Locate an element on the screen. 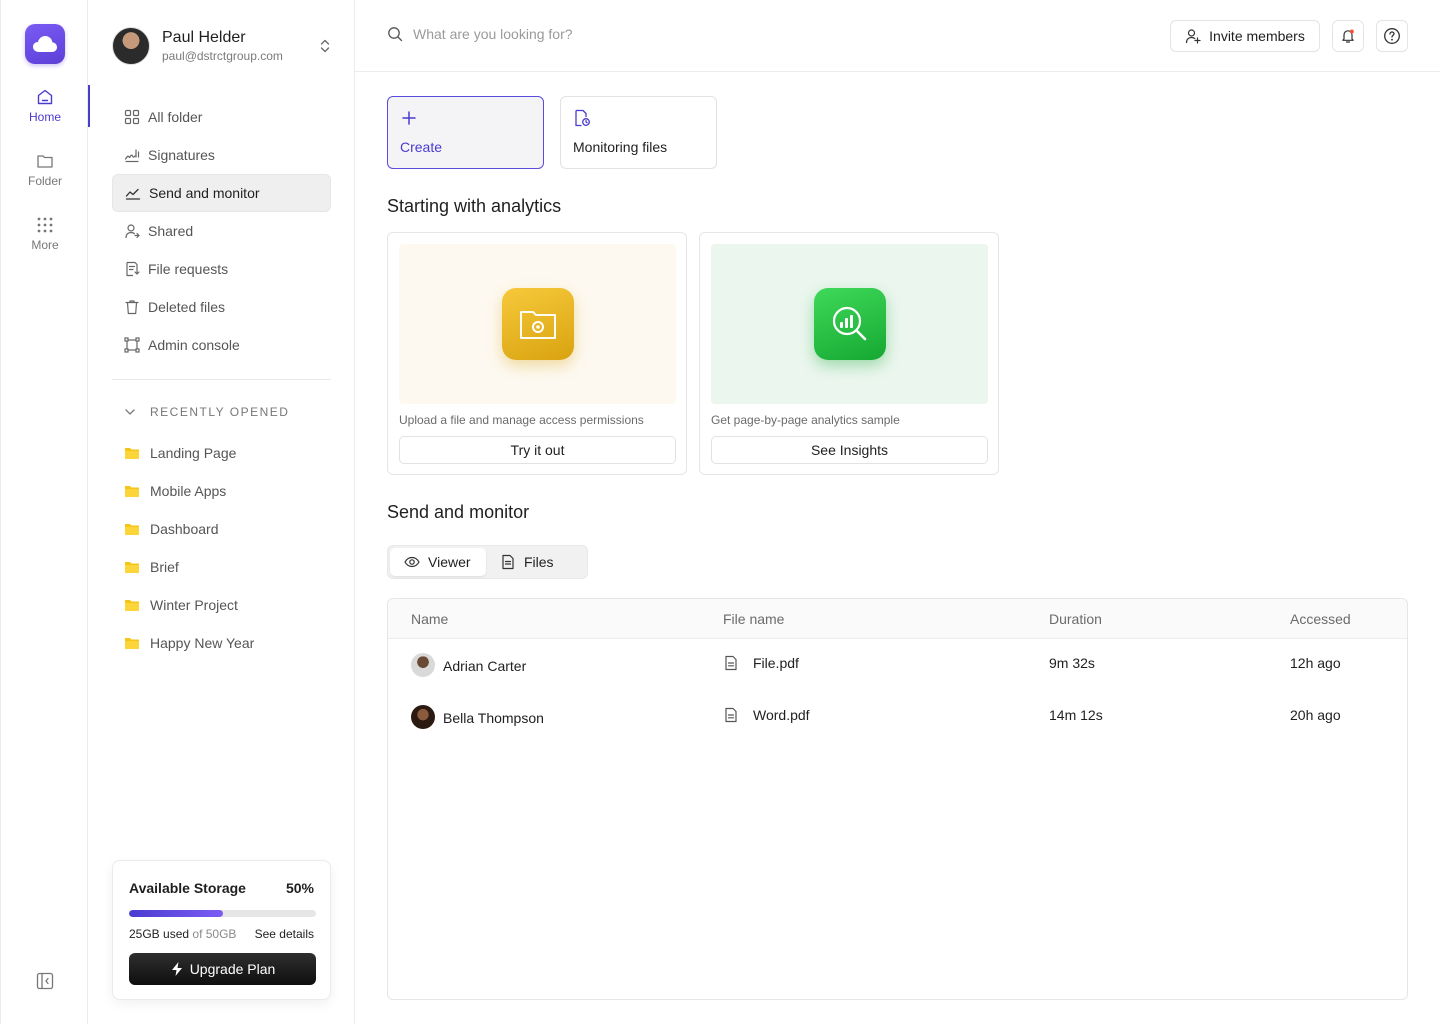 This screenshot has height=1024, width=1440. column-header-name: Name is located at coordinates (429, 619).